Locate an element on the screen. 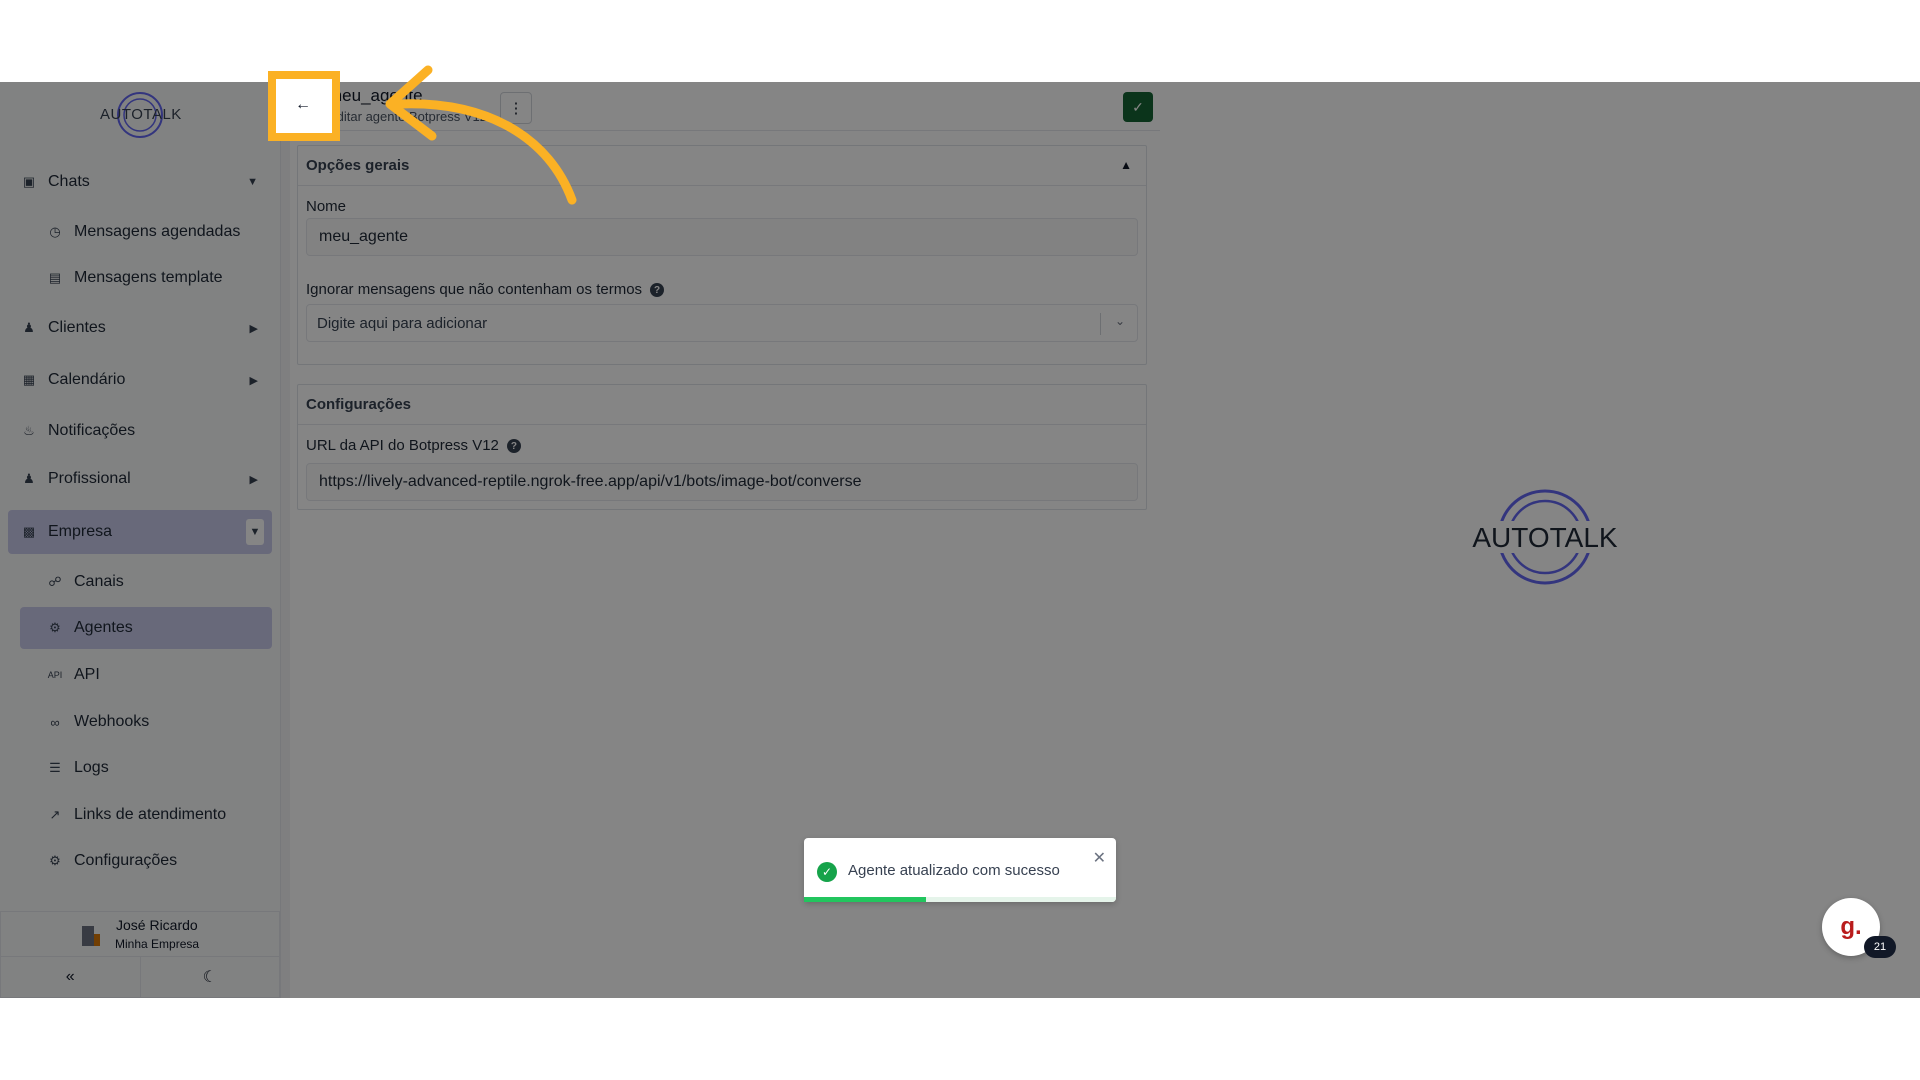 This screenshot has width=1920, height=1080. sidebar-footer: « ☾ is located at coordinates (140, 977).